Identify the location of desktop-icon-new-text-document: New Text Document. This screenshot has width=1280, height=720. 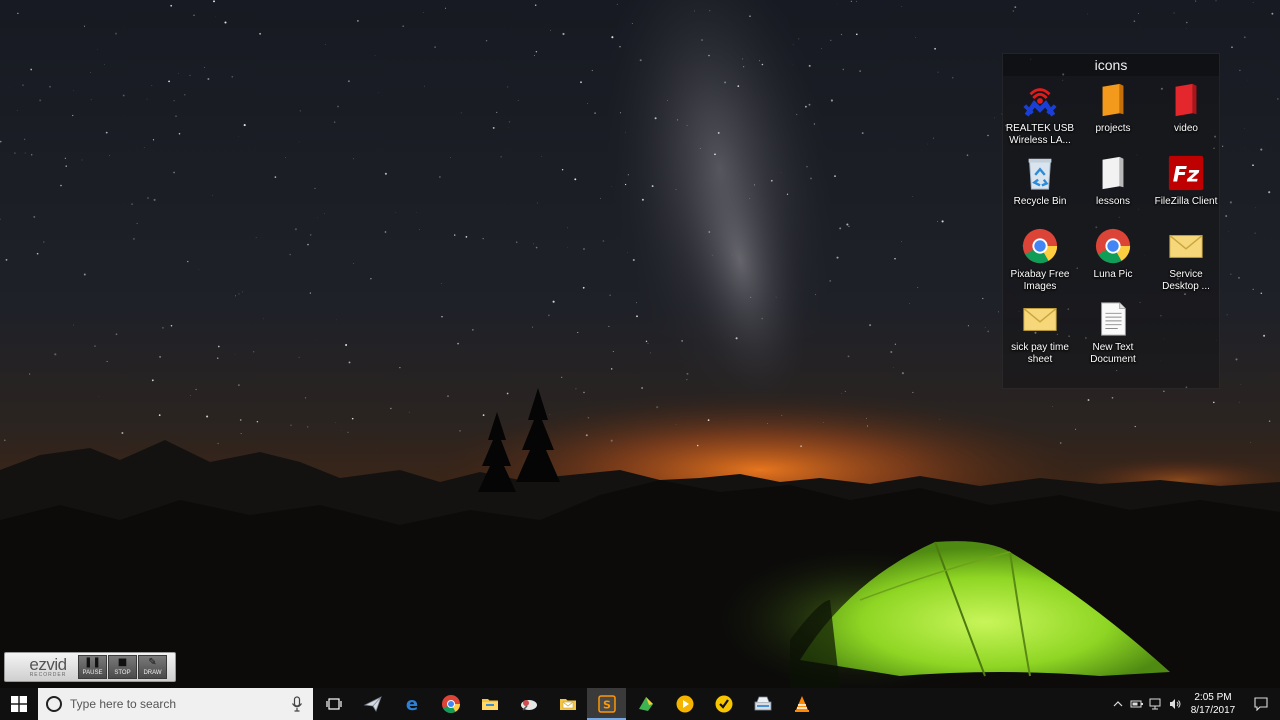
(1113, 335).